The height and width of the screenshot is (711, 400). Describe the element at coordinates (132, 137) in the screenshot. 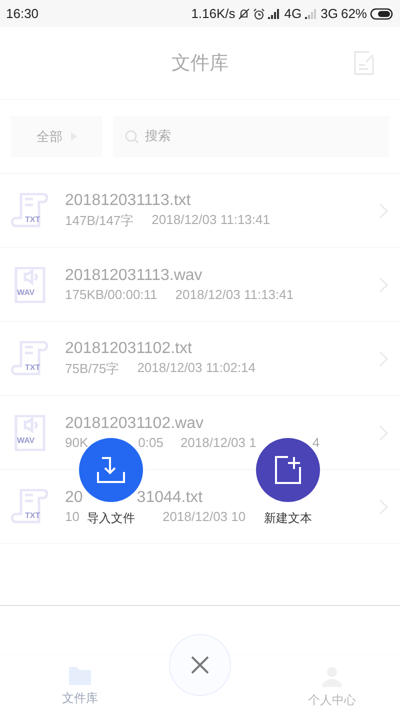

I see `search-icon` at that location.